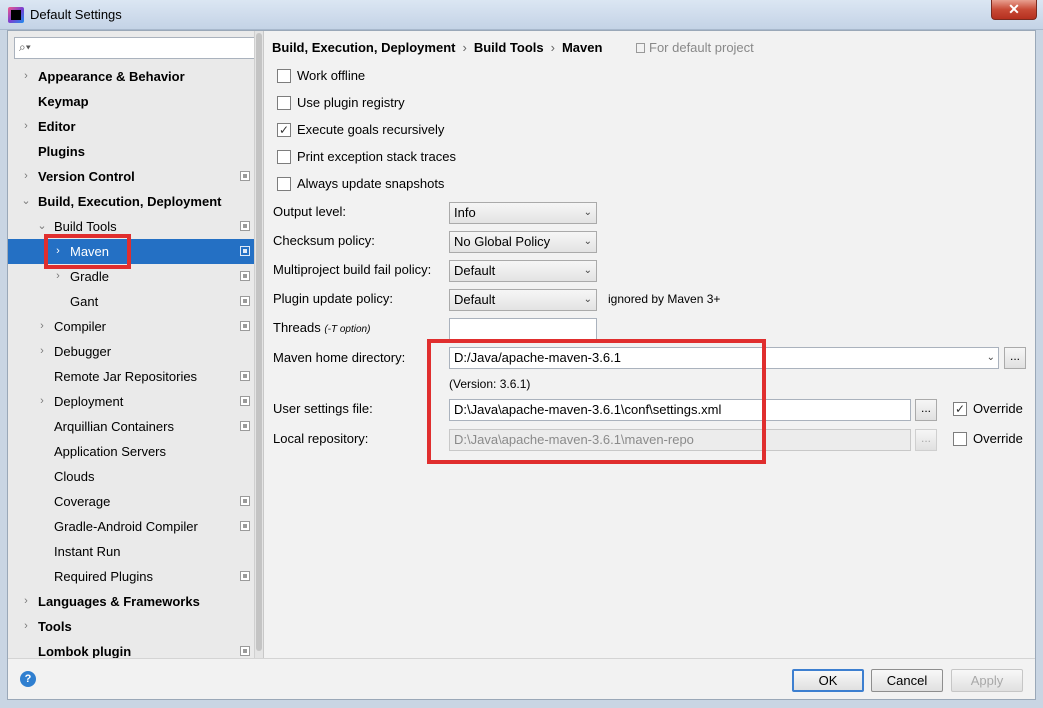  What do you see at coordinates (131, 101) in the screenshot?
I see `sidebar-item: Keymap` at bounding box center [131, 101].